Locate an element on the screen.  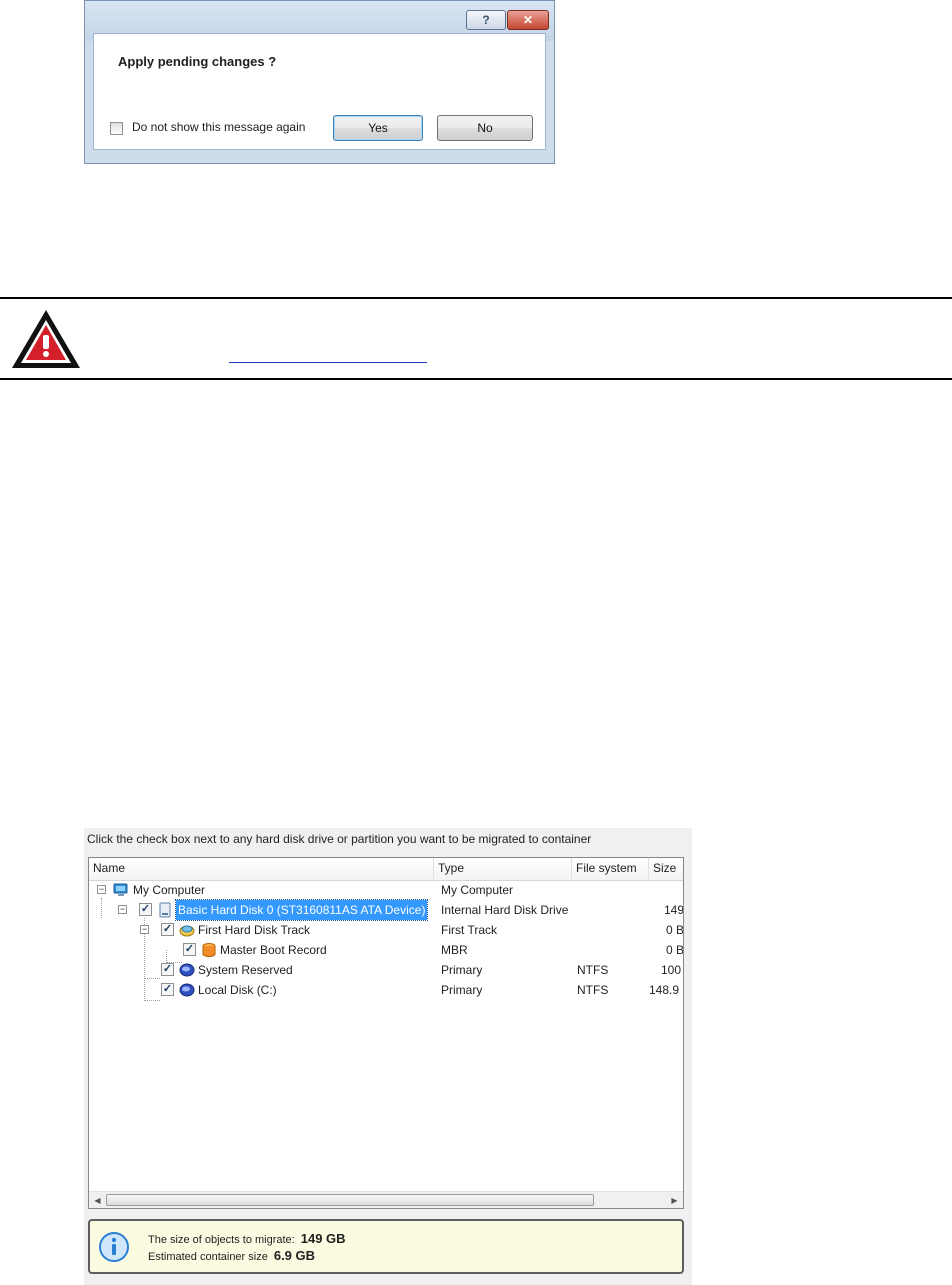
warning-top-rule is located at coordinates (476, 298).